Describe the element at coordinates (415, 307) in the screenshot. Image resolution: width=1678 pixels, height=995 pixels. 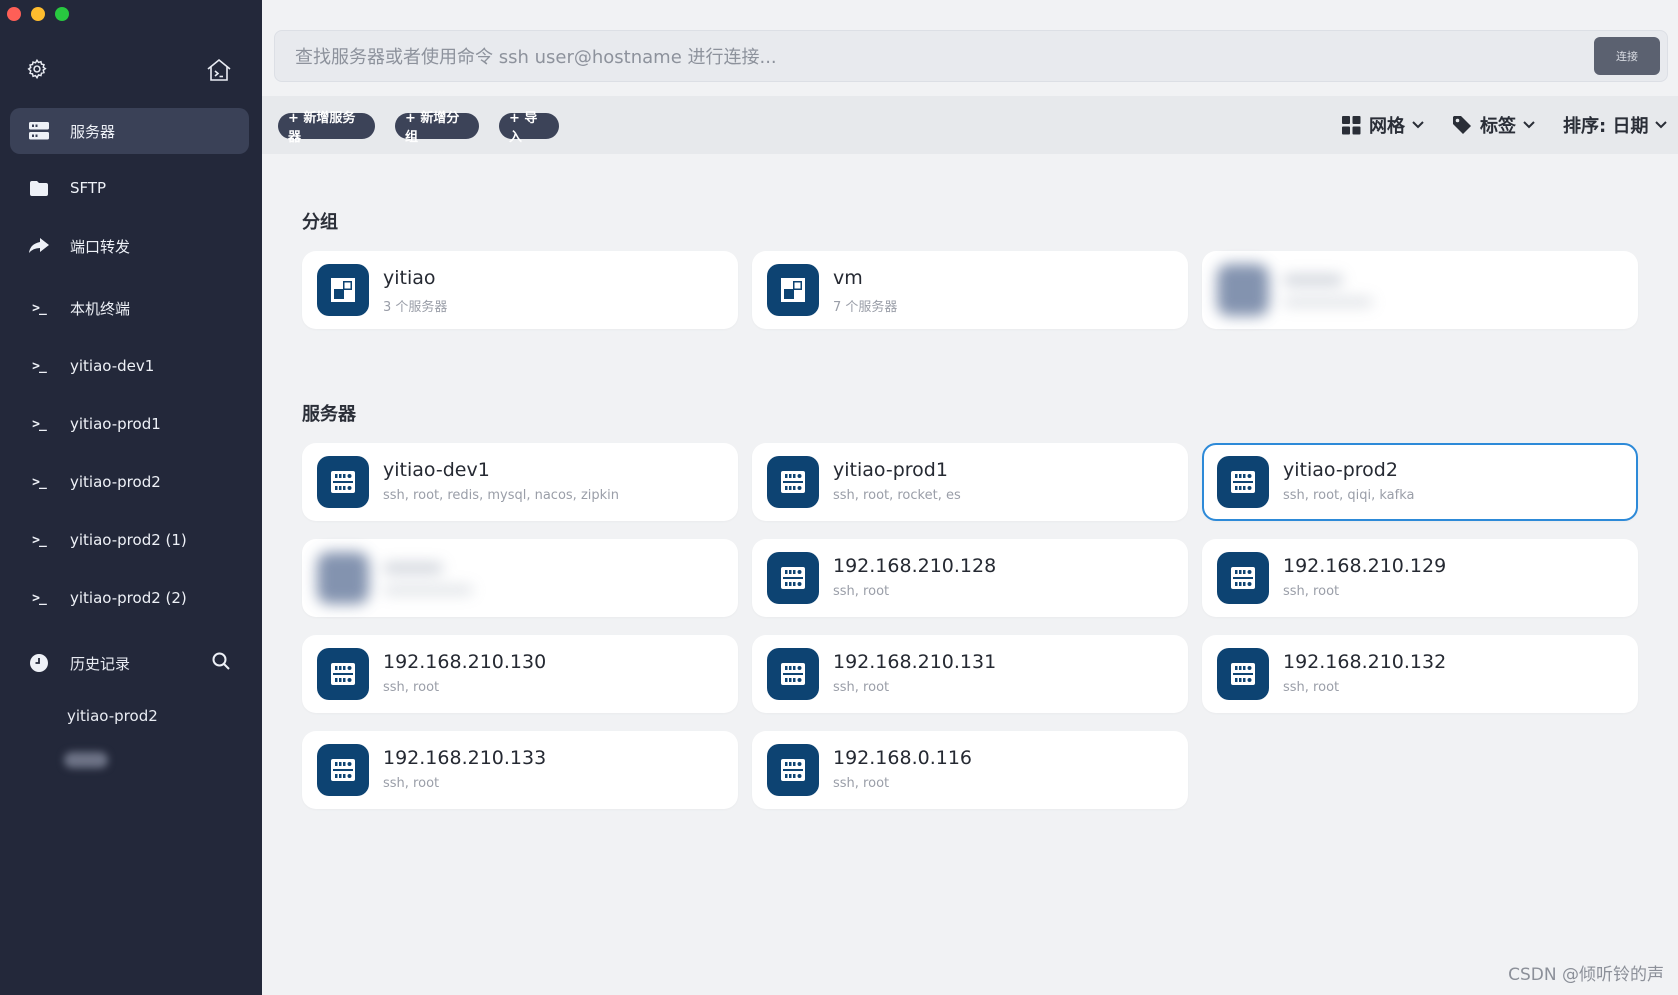
I see `card-subtitle: 3 个服务器` at that location.